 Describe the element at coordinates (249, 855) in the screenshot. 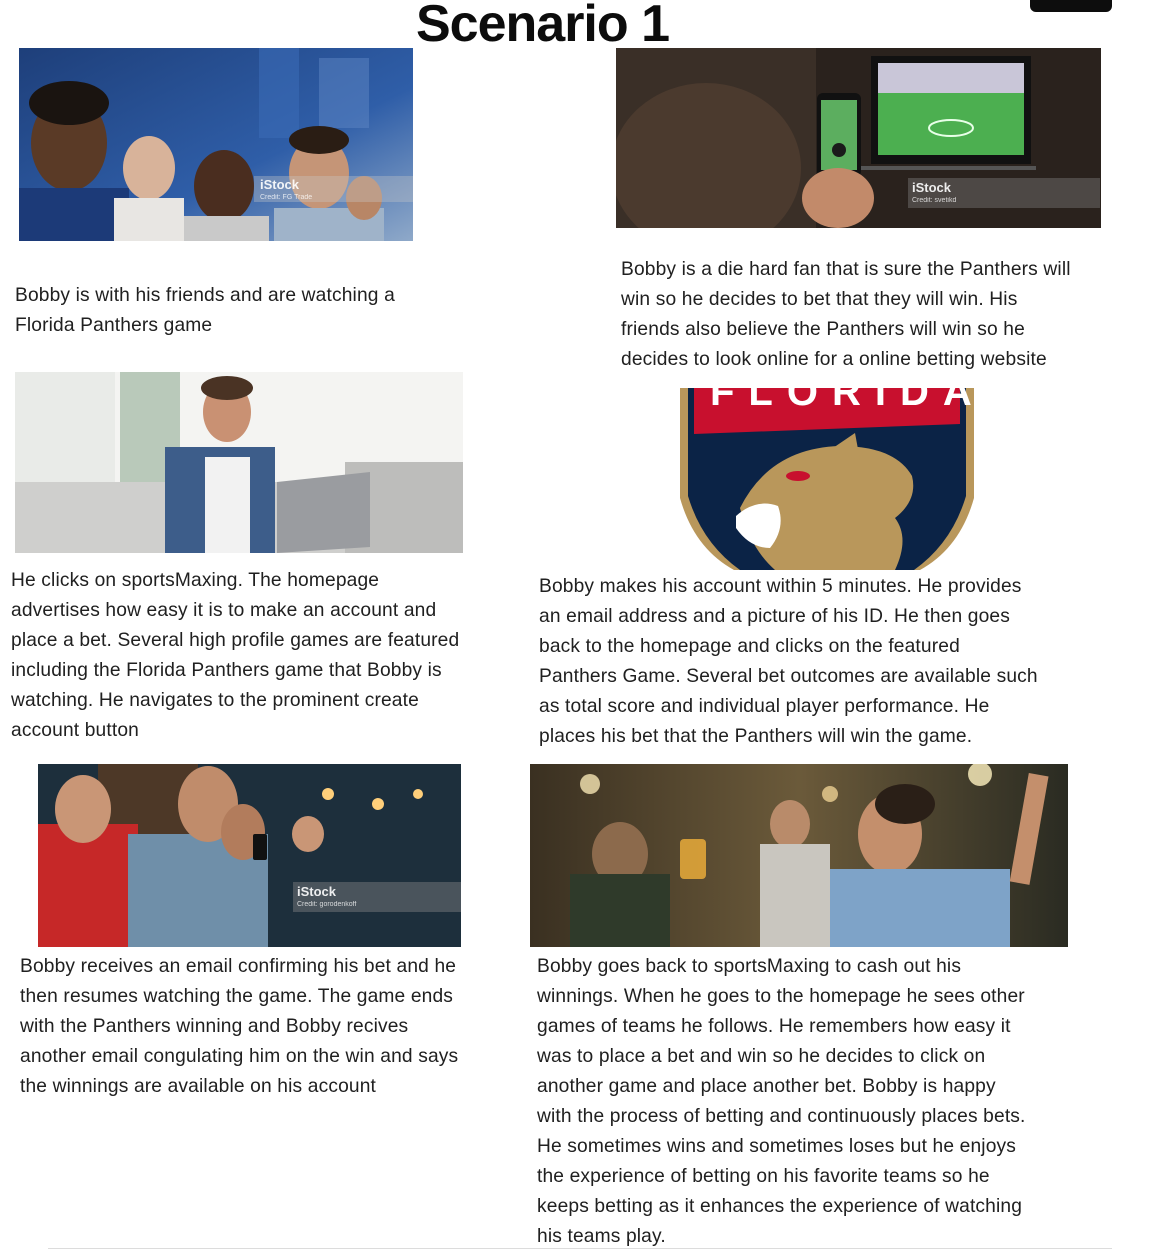

I see `photo-fans-phone: iStock Credit: gorodenkoff` at that location.